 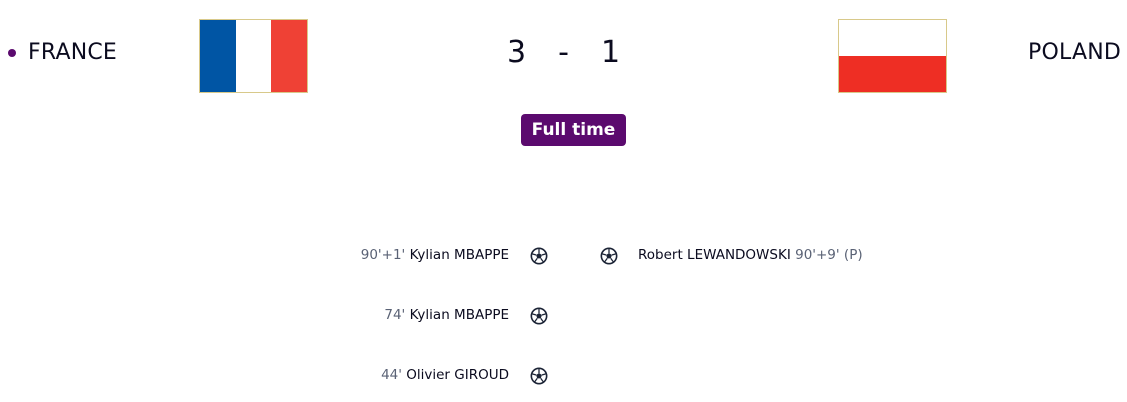 What do you see at coordinates (391, 375) in the screenshot?
I see `goal-minute: 44'` at bounding box center [391, 375].